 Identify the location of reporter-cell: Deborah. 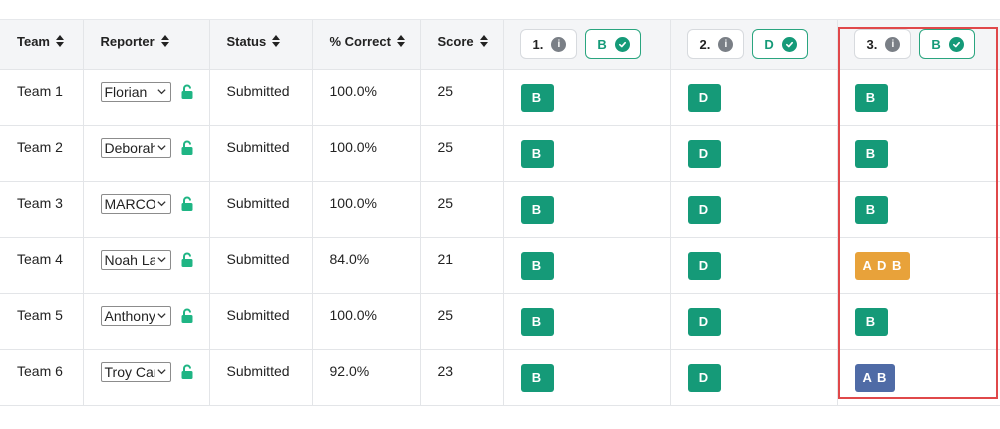
(146, 153).